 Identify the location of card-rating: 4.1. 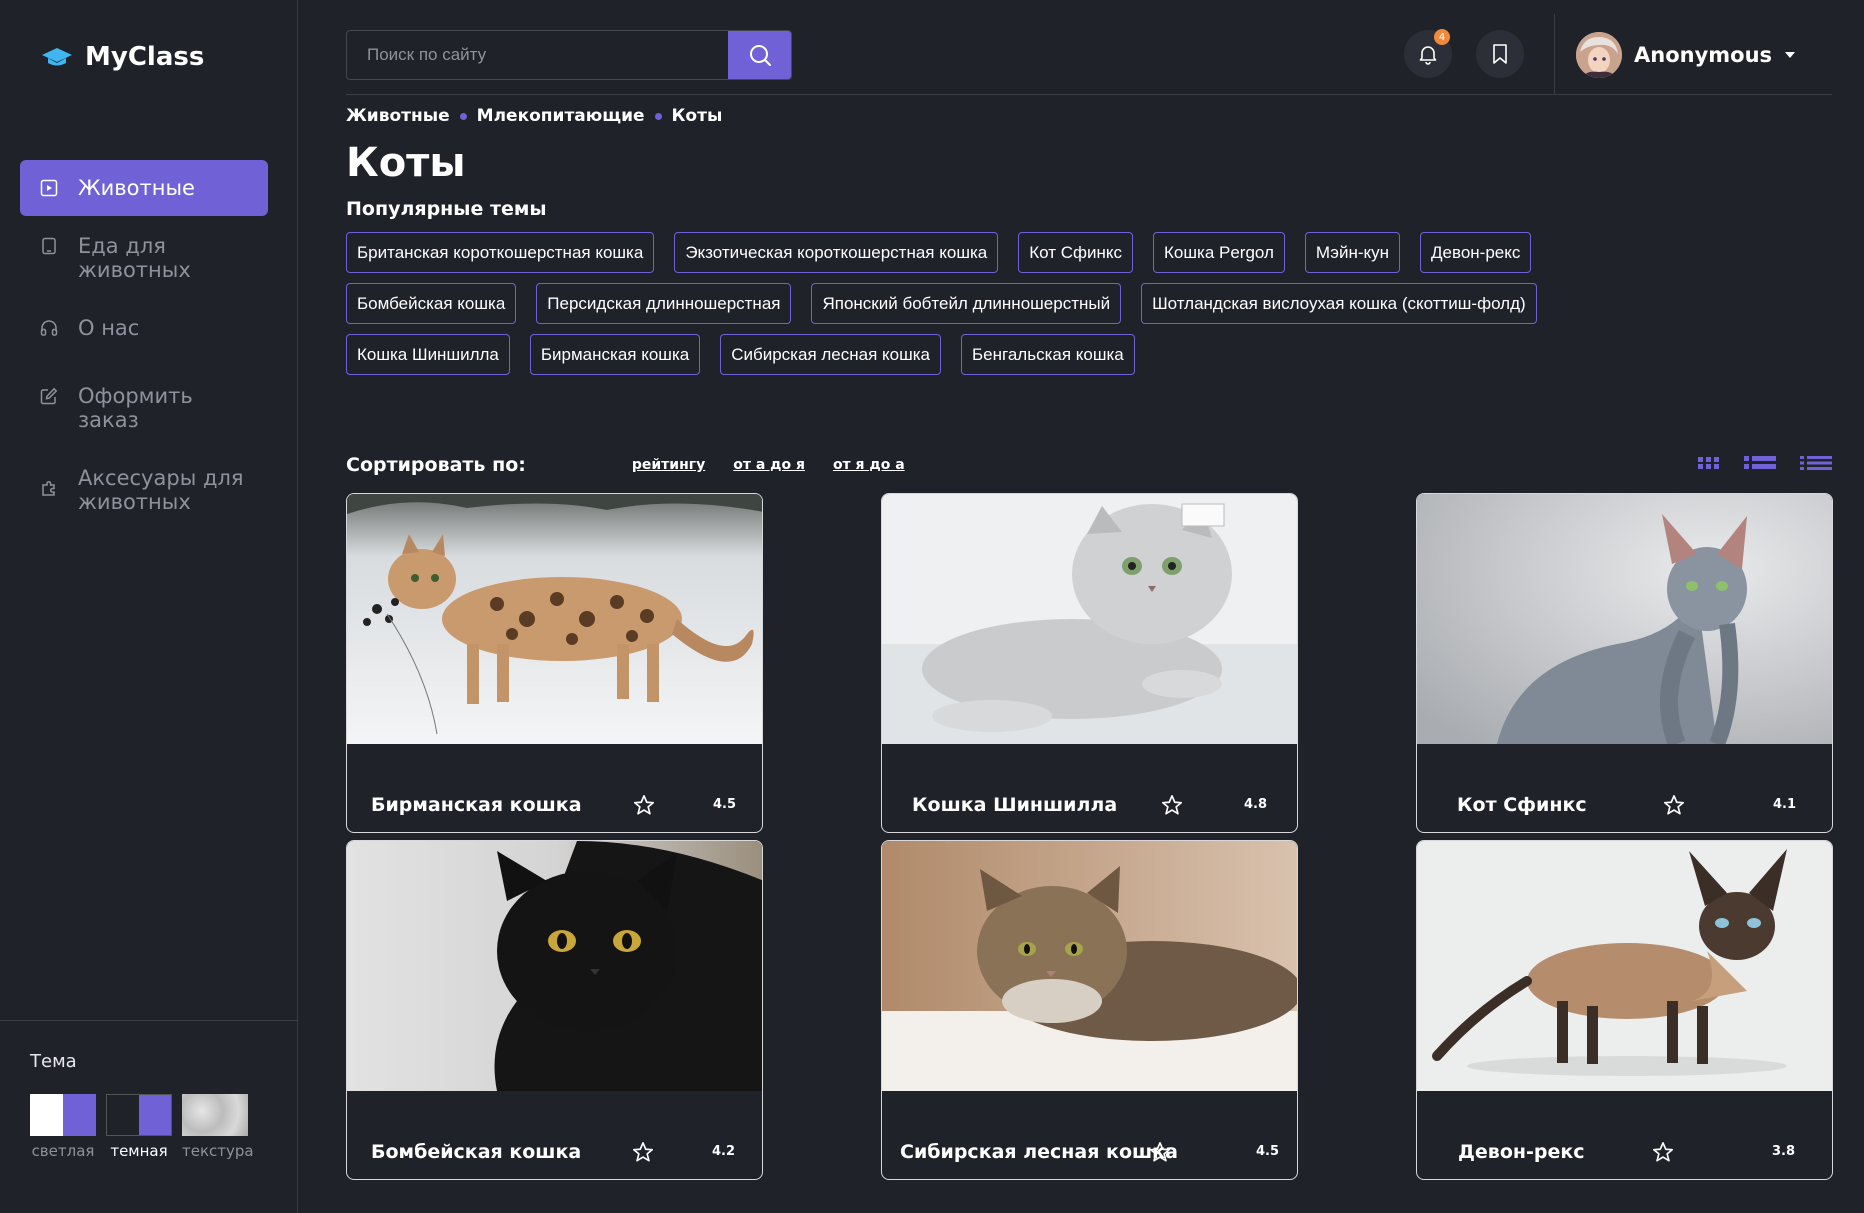
(1785, 804).